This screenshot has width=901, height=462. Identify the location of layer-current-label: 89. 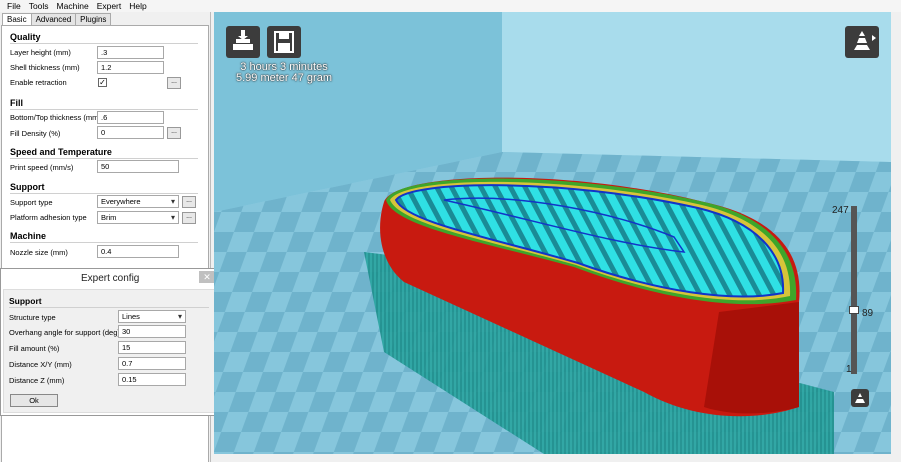
(868, 313).